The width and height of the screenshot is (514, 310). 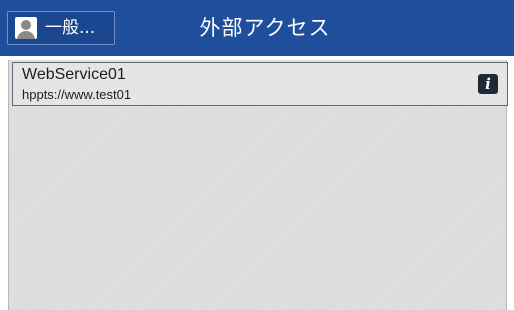 What do you see at coordinates (265, 28) in the screenshot?
I see `page-title: 外部アクセス` at bounding box center [265, 28].